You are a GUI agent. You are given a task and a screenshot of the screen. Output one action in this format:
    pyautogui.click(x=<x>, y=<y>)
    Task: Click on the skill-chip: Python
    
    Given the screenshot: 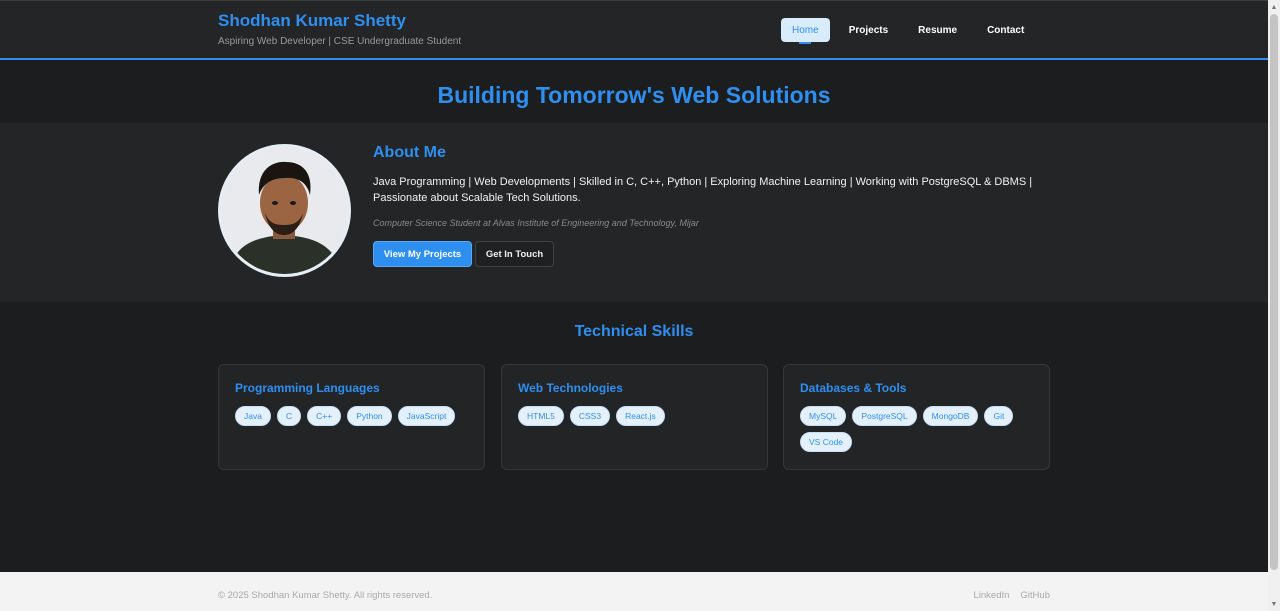 What is the action you would take?
    pyautogui.click(x=369, y=416)
    